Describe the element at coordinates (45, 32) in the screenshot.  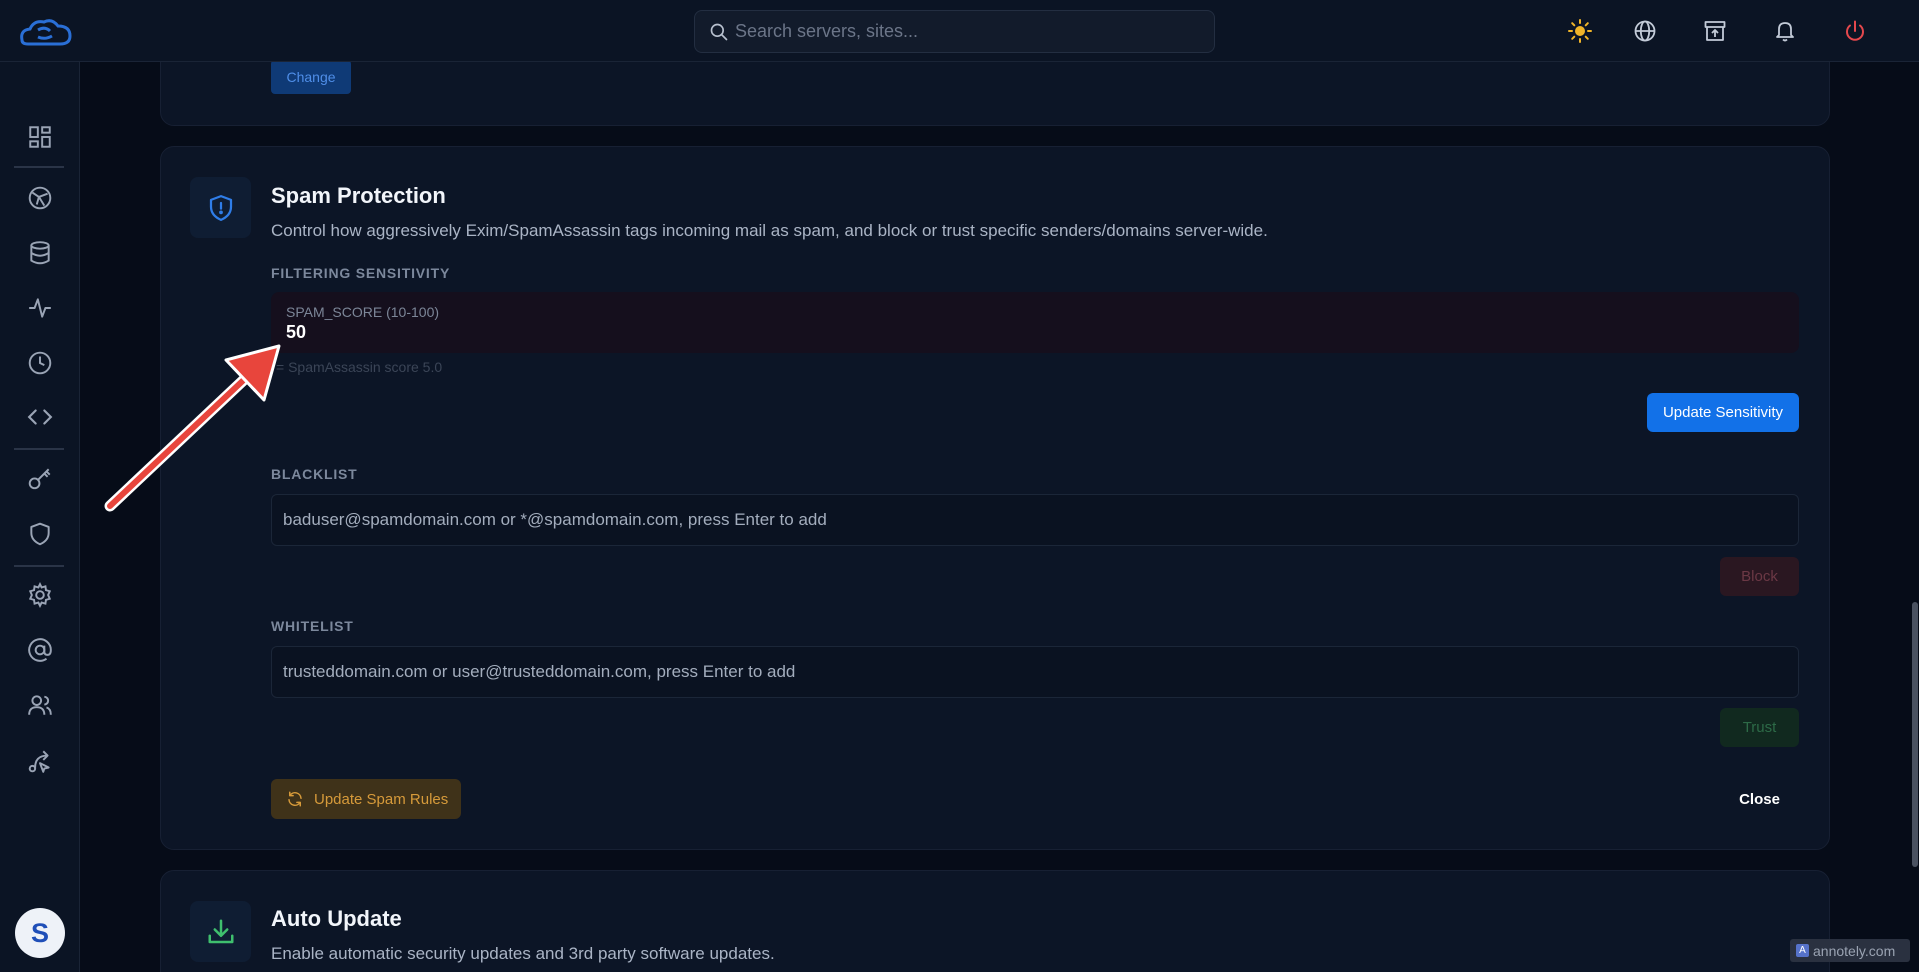
I see `logo-icon` at that location.